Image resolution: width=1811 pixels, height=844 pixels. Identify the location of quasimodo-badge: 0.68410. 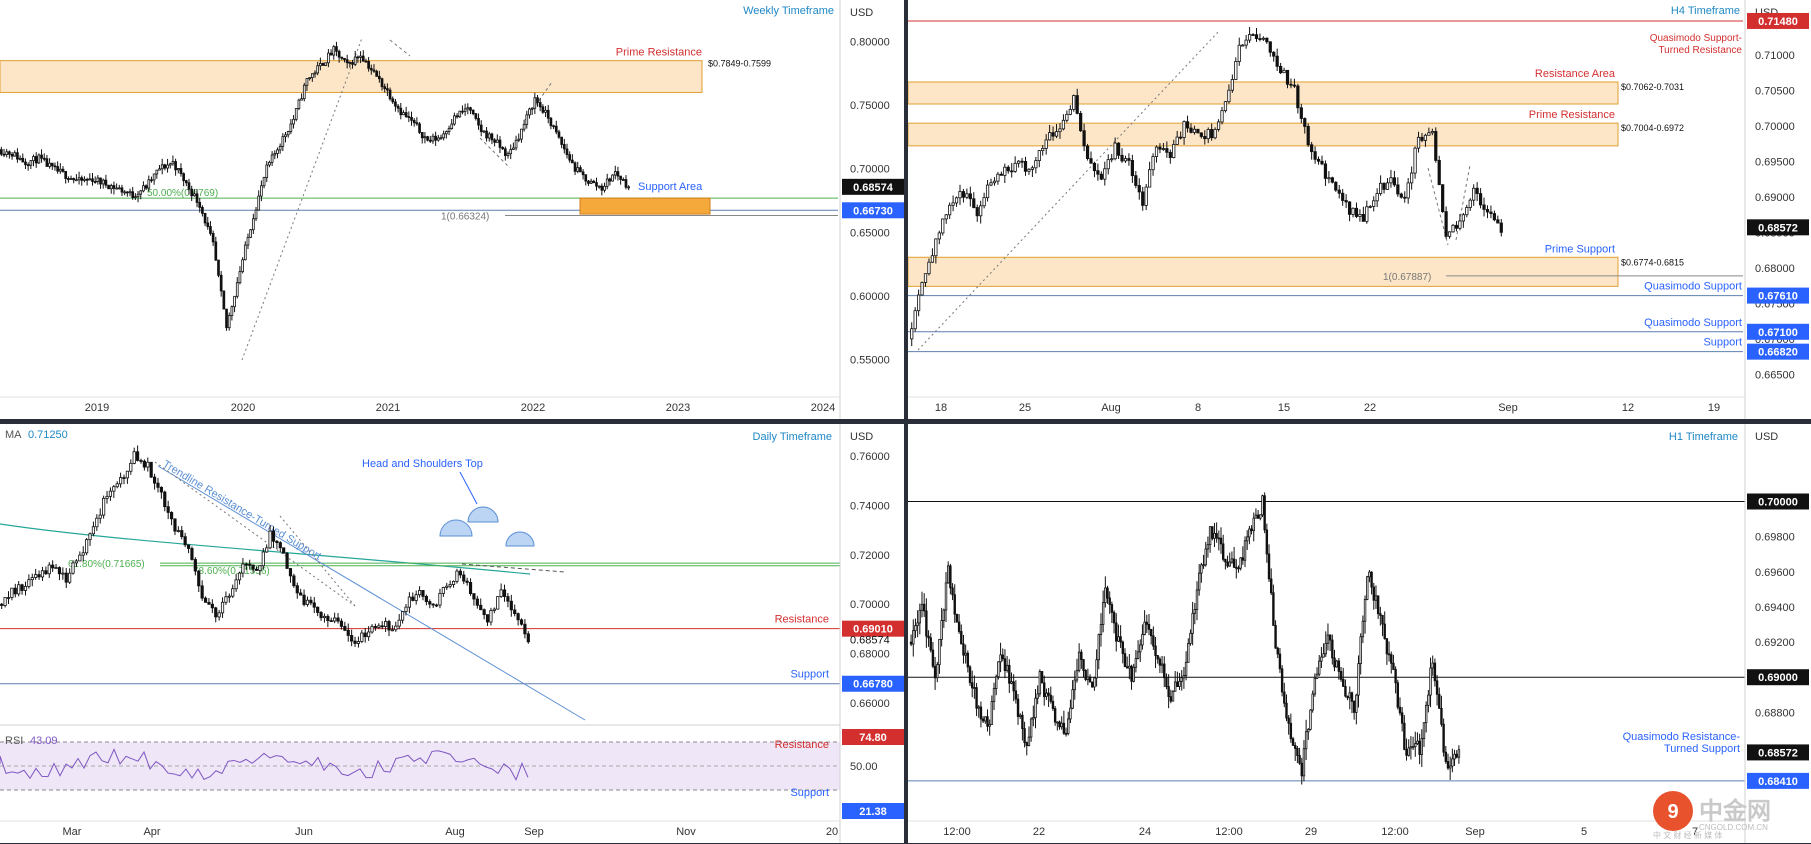
(1778, 782).